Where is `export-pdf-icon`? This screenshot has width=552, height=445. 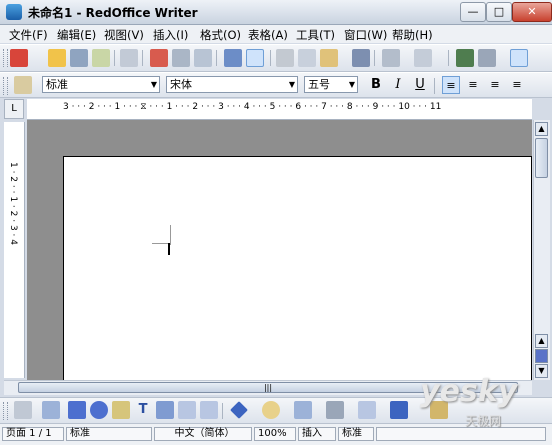 export-pdf-icon is located at coordinates (159, 58).